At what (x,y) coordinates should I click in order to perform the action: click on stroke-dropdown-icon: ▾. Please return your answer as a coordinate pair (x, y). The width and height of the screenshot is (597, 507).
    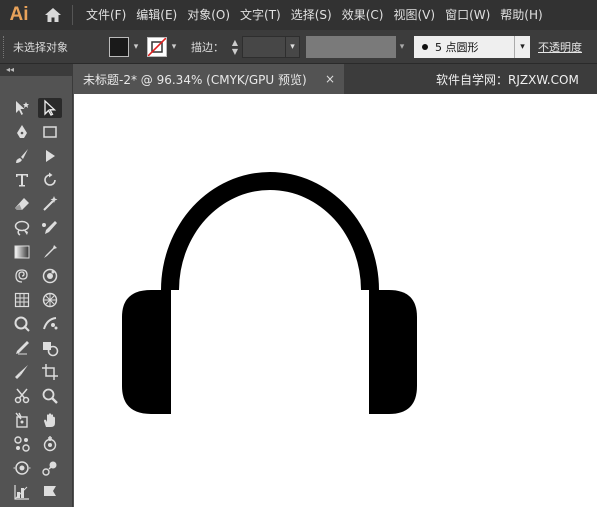
    Looking at the image, I should click on (174, 47).